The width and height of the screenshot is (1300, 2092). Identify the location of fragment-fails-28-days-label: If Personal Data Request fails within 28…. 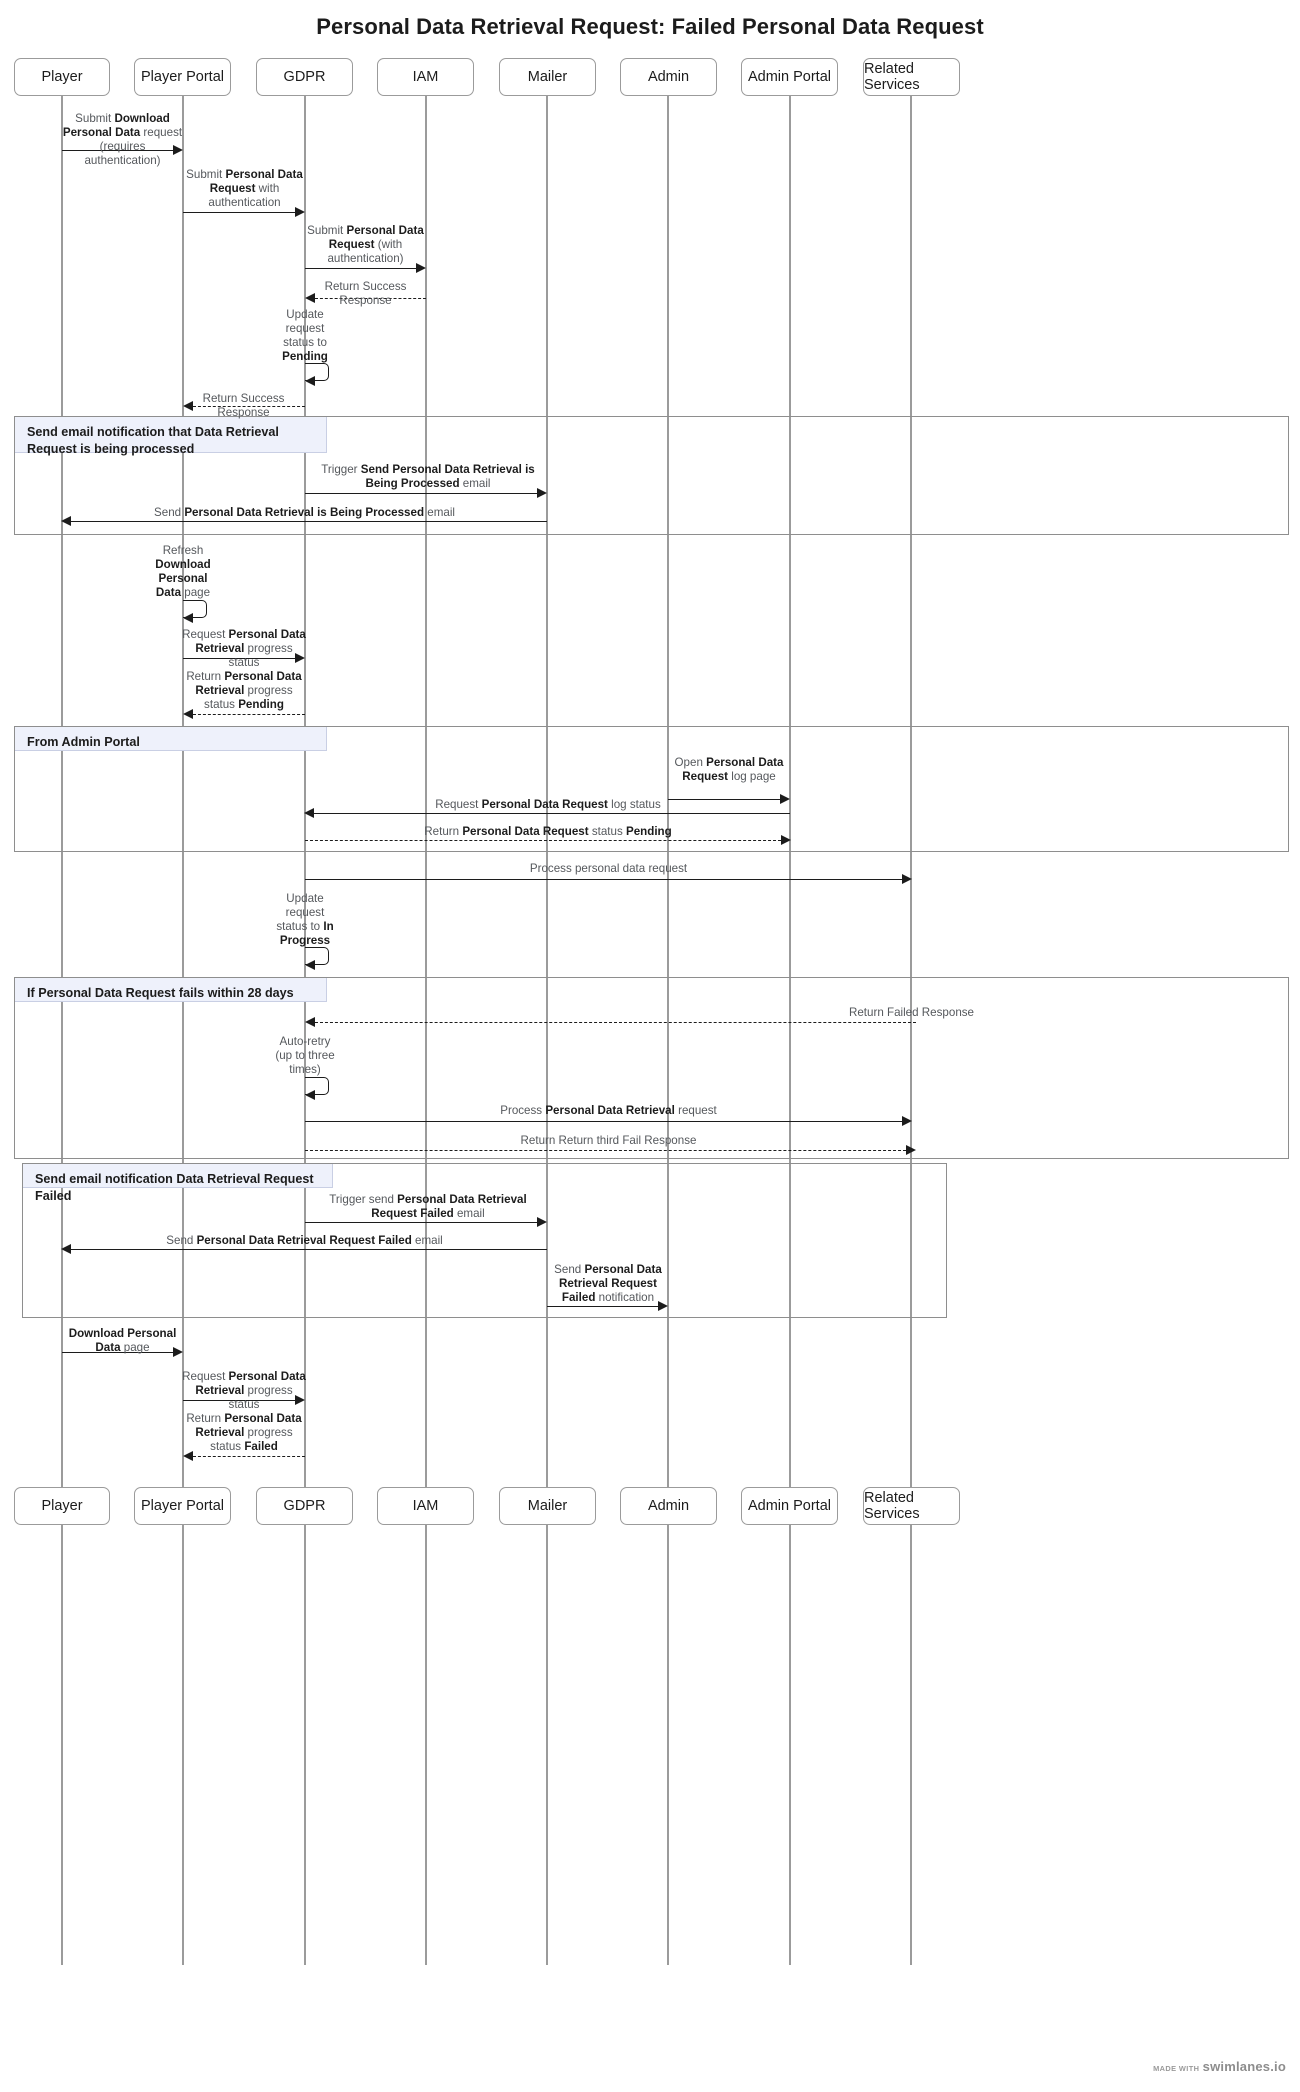
(171, 990).